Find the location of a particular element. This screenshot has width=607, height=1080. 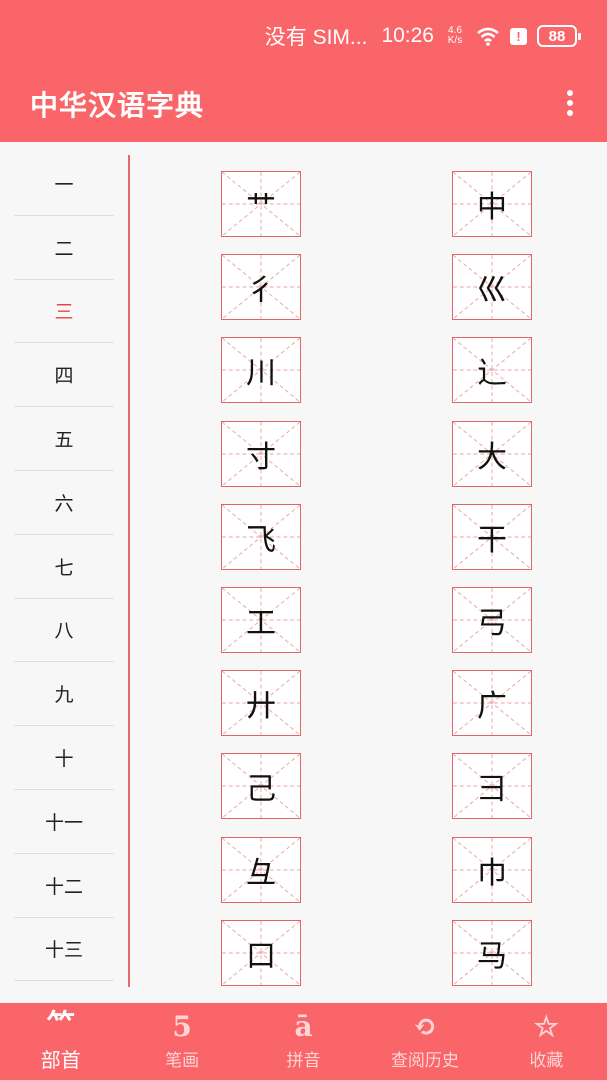

sidebar-item: 四 is located at coordinates (64, 375).